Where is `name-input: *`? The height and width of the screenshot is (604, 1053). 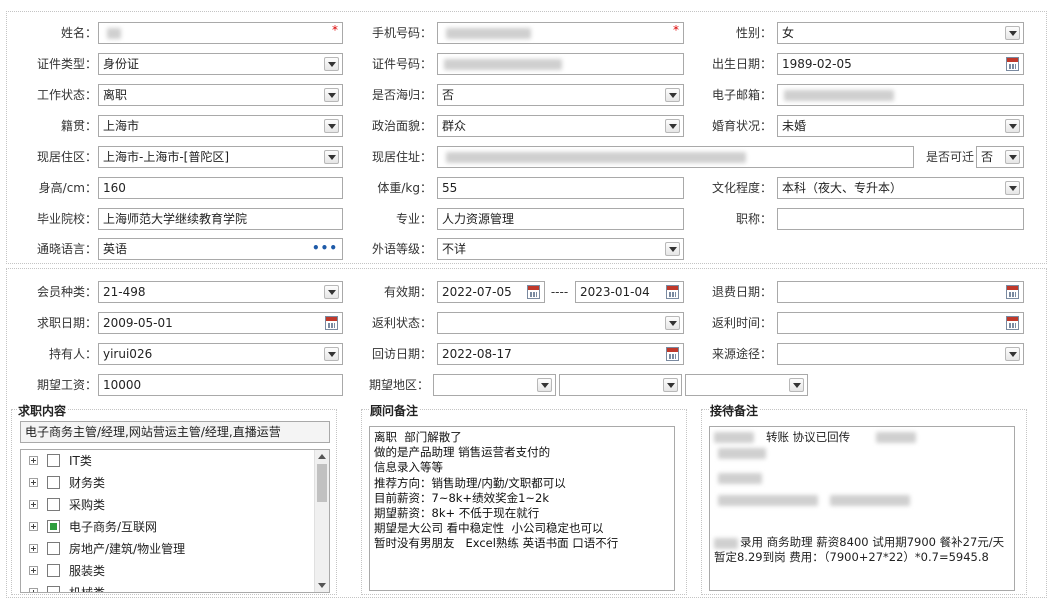 name-input: * is located at coordinates (220, 33).